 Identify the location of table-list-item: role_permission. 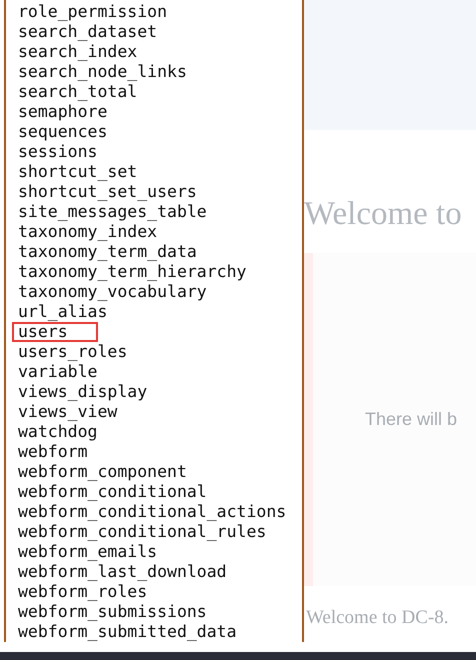
(95, 12).